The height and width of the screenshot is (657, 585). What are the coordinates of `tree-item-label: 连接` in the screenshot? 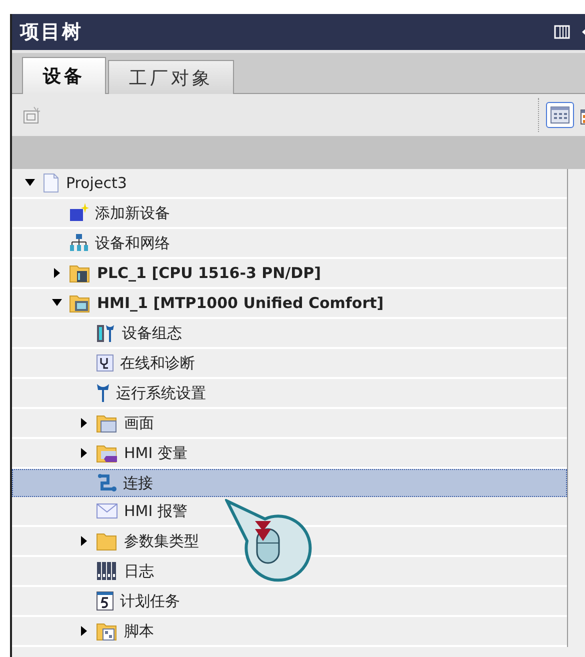 It's located at (138, 483).